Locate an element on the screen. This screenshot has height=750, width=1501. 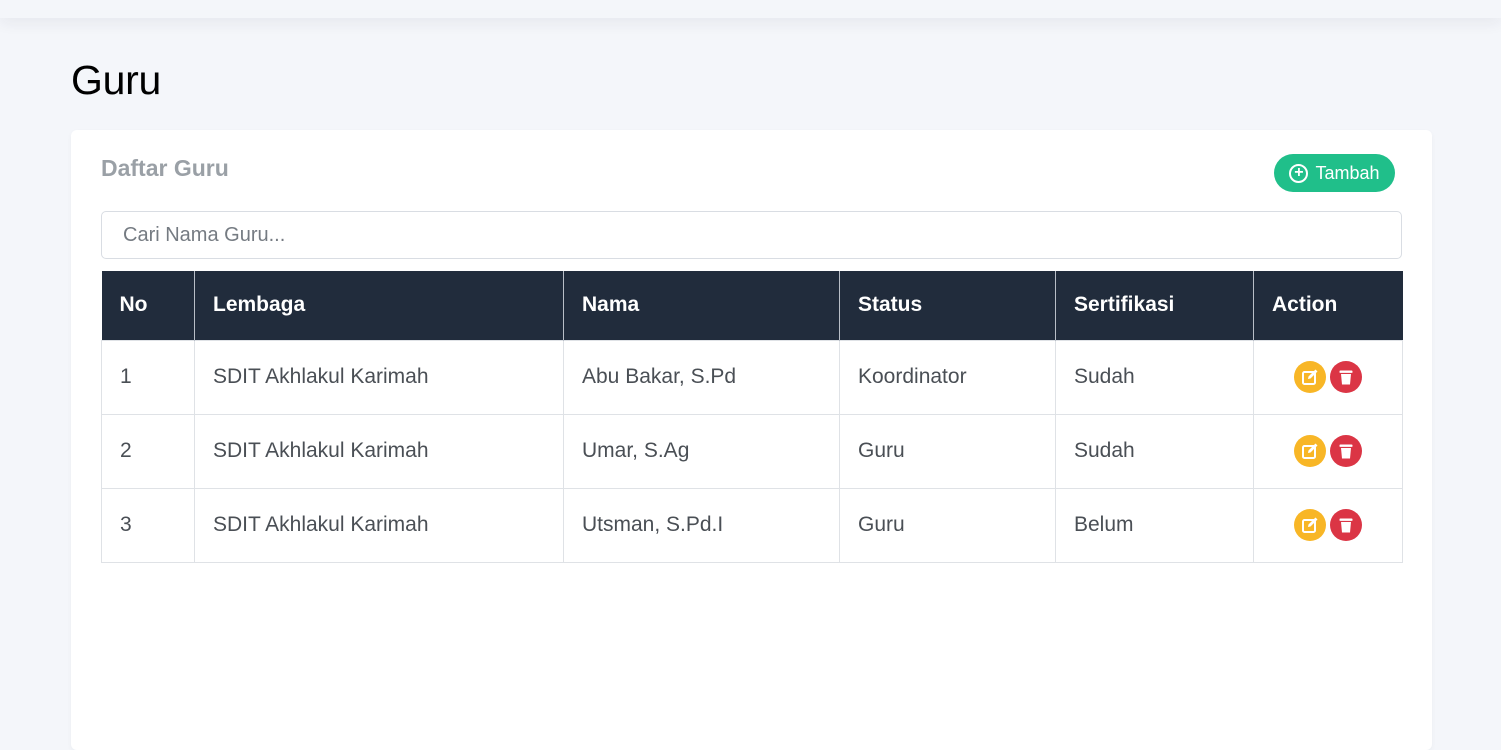
add-teacher-button: + Tambah is located at coordinates (1334, 173).